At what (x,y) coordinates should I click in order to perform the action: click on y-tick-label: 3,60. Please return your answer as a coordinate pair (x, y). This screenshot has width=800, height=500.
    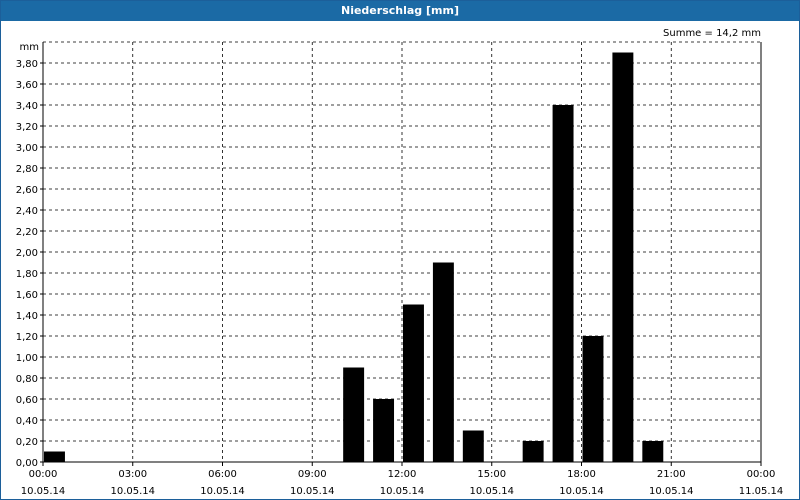
    Looking at the image, I should click on (27, 85).